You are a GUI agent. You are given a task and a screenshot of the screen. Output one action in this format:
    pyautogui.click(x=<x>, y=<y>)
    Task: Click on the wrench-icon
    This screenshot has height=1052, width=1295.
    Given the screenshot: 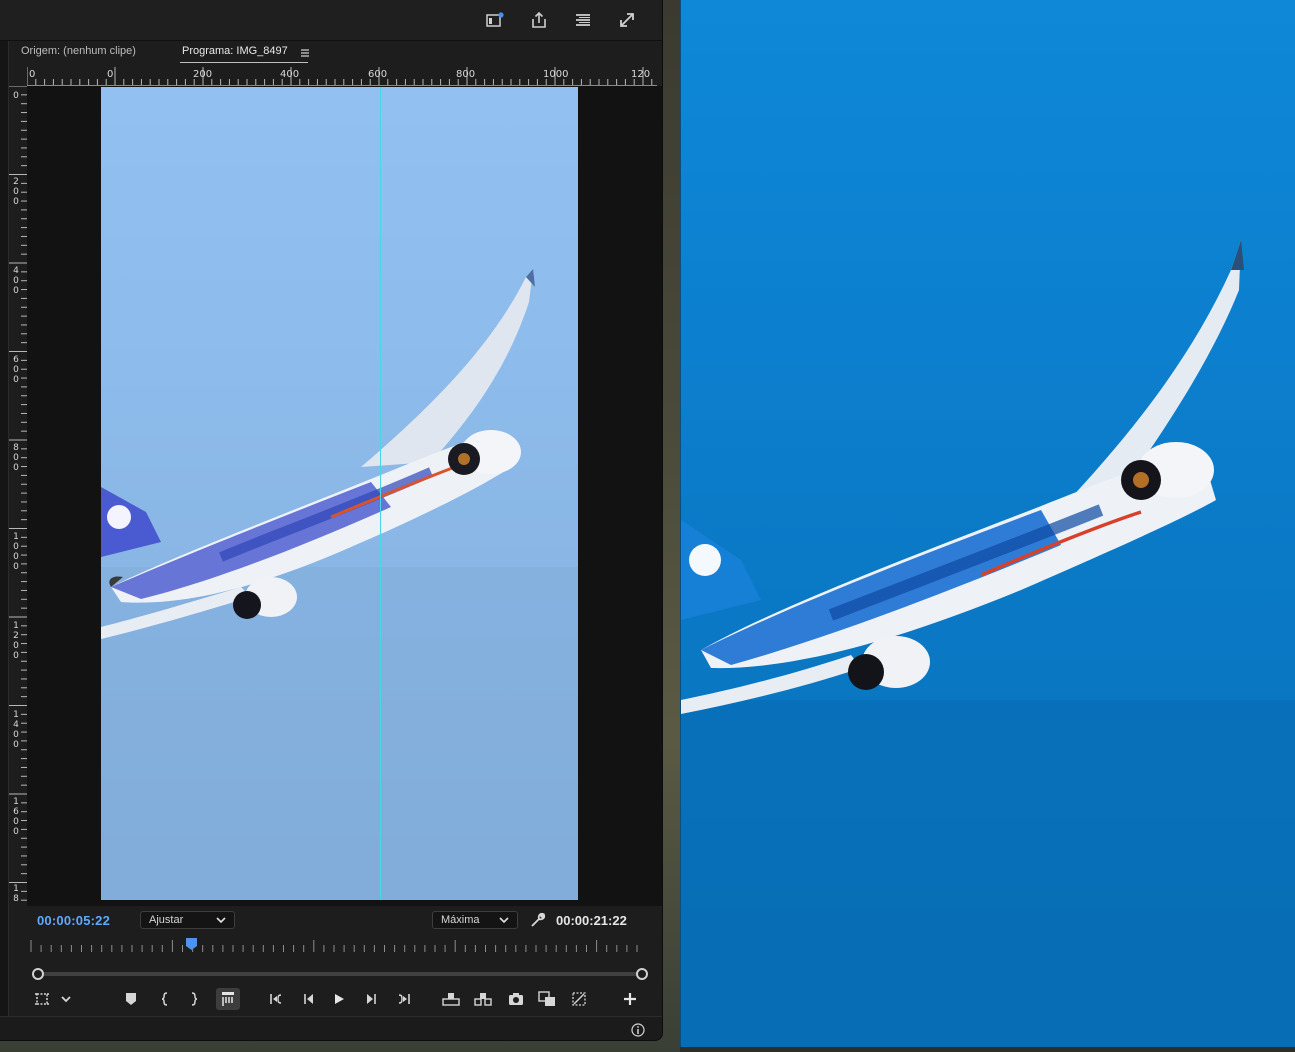 What is the action you would take?
    pyautogui.click(x=538, y=920)
    